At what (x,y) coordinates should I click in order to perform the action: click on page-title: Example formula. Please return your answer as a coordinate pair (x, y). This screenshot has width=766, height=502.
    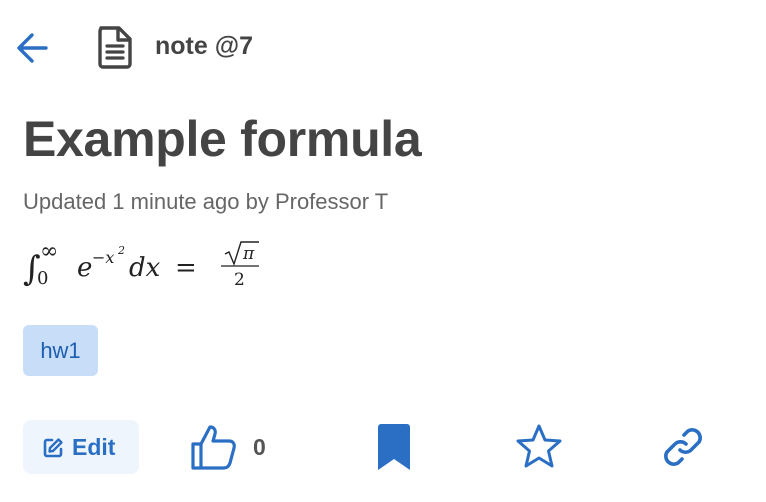
    Looking at the image, I should click on (222, 139).